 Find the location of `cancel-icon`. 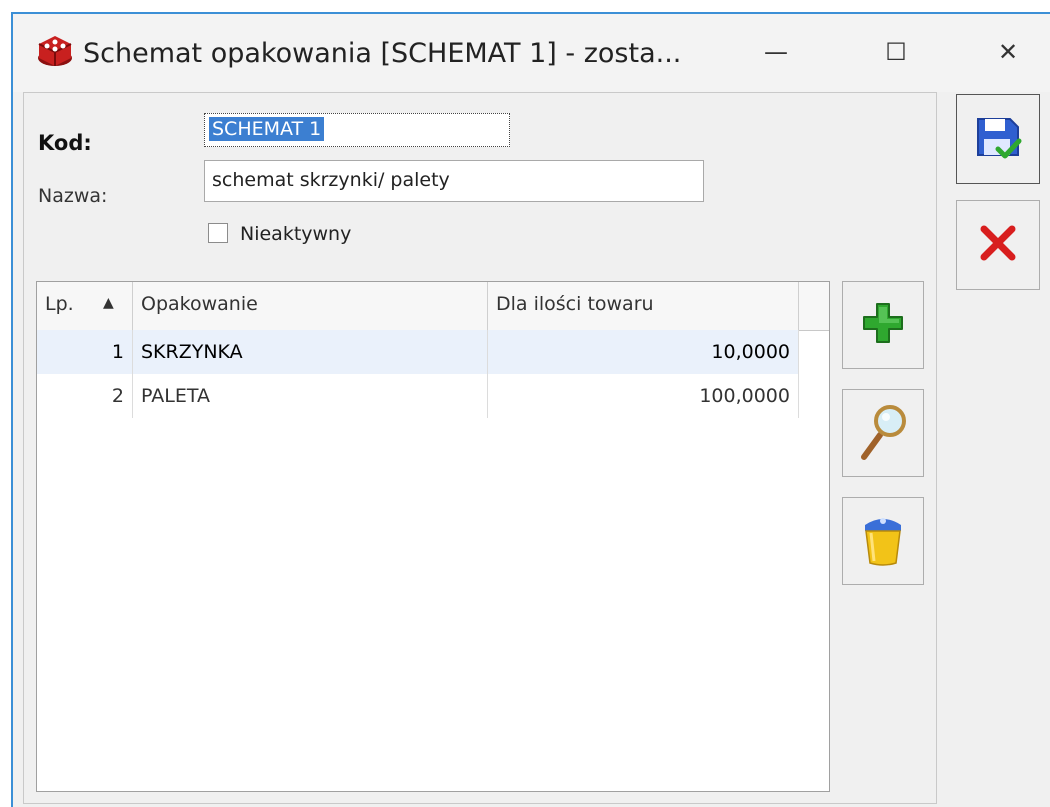

cancel-icon is located at coordinates (998, 245).